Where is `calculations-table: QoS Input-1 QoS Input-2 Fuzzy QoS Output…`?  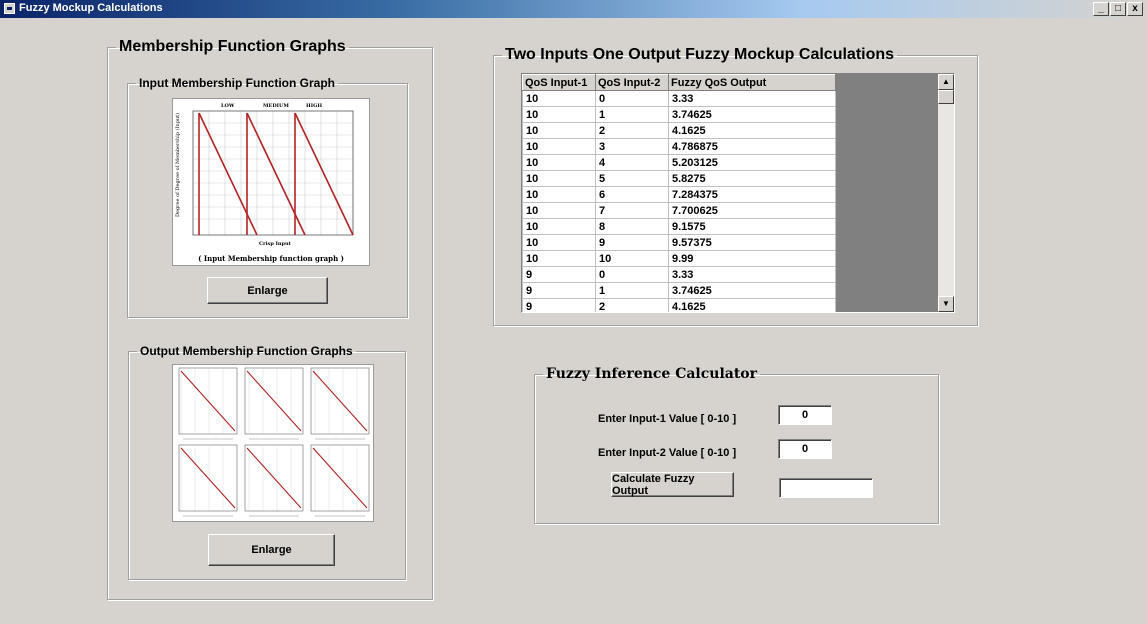 calculations-table: QoS Input-1 QoS Input-2 Fuzzy QoS Output… is located at coordinates (679, 193).